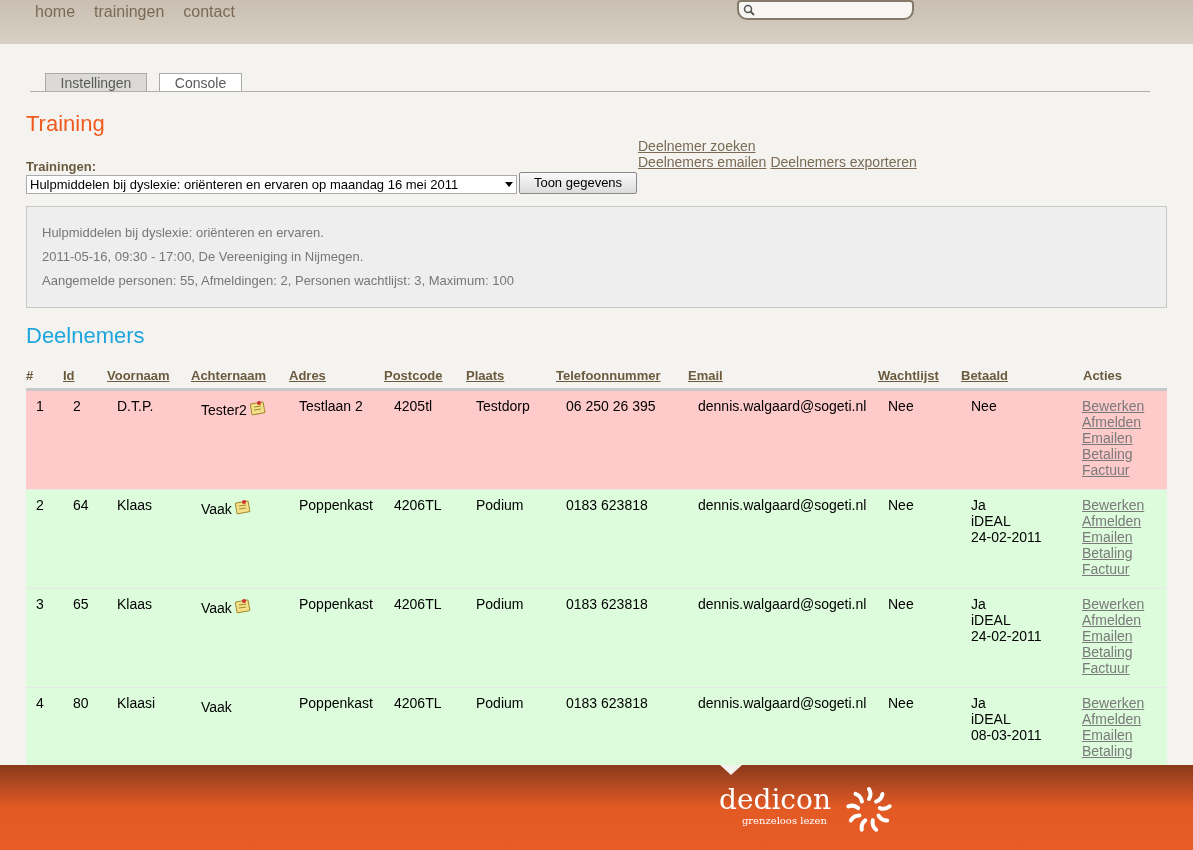 The image size is (1193, 850). Describe the element at coordinates (40, 605) in the screenshot. I see `table-cell-text: 3` at that location.